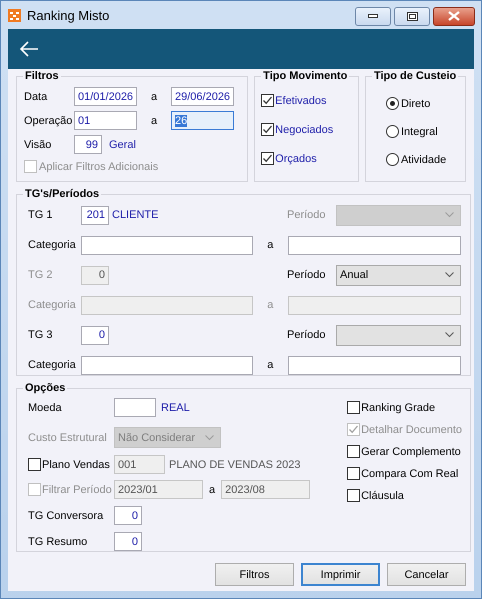 Image resolution: width=482 pixels, height=599 pixels. Describe the element at coordinates (41, 215) in the screenshot. I see `field-label: TG 1` at that location.